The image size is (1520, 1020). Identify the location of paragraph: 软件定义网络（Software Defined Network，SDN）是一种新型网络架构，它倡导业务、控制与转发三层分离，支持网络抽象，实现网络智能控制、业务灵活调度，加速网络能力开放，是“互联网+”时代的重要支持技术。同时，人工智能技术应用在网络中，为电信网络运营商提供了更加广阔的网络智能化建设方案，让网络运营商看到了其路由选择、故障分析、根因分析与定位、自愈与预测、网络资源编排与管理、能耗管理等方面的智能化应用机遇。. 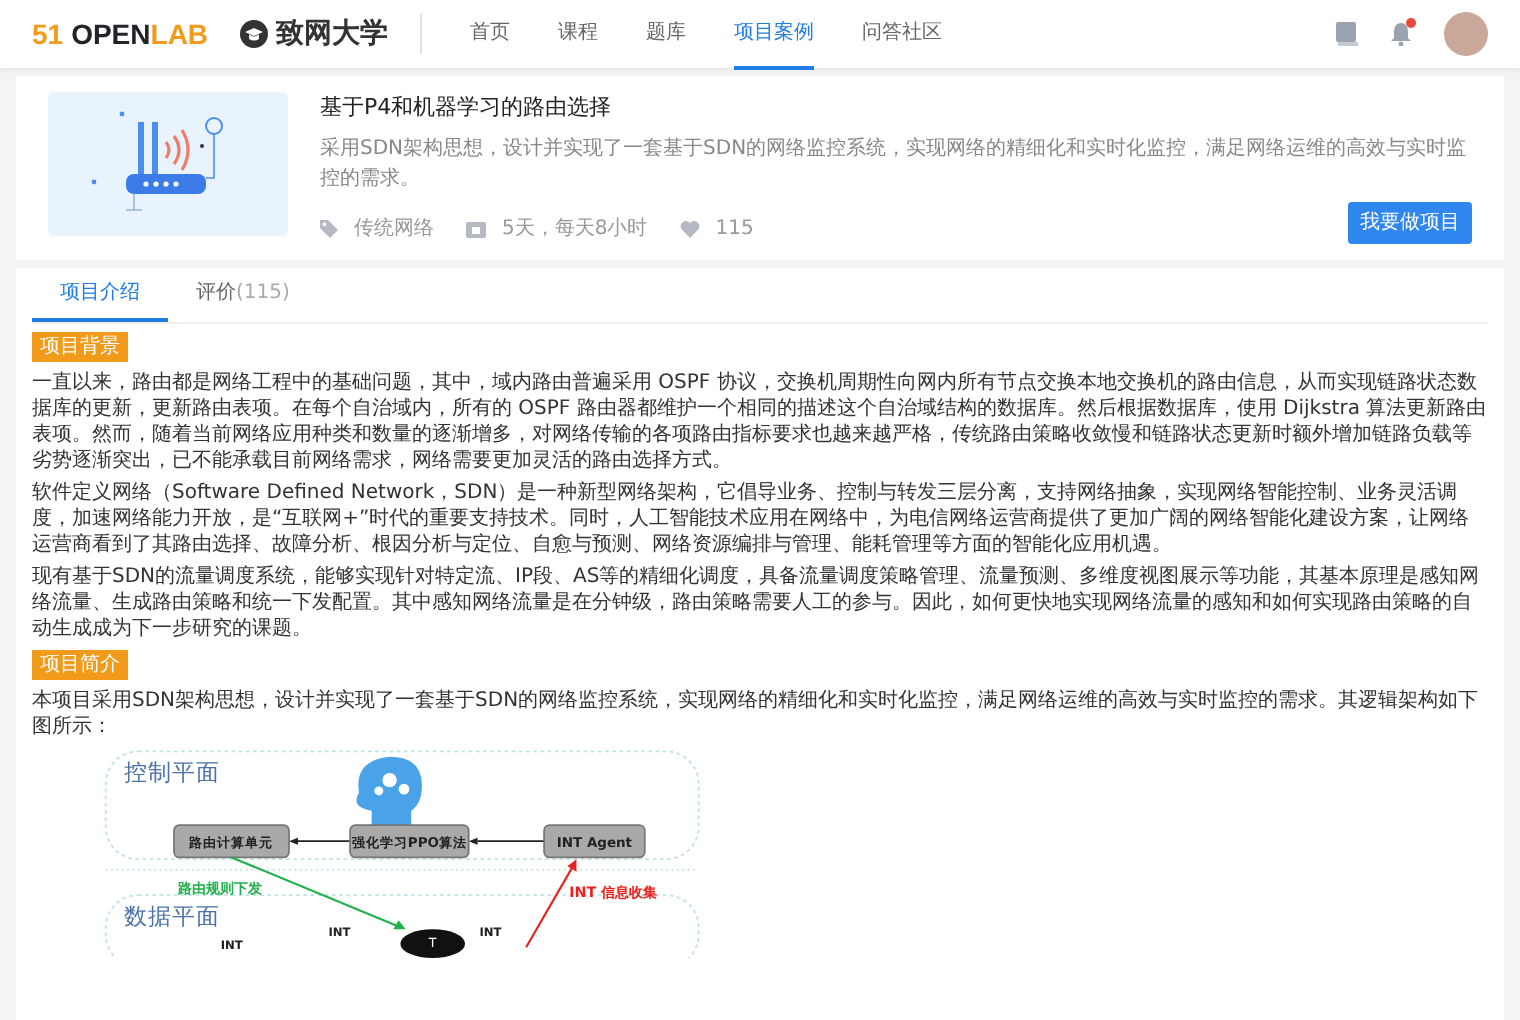
(752, 518).